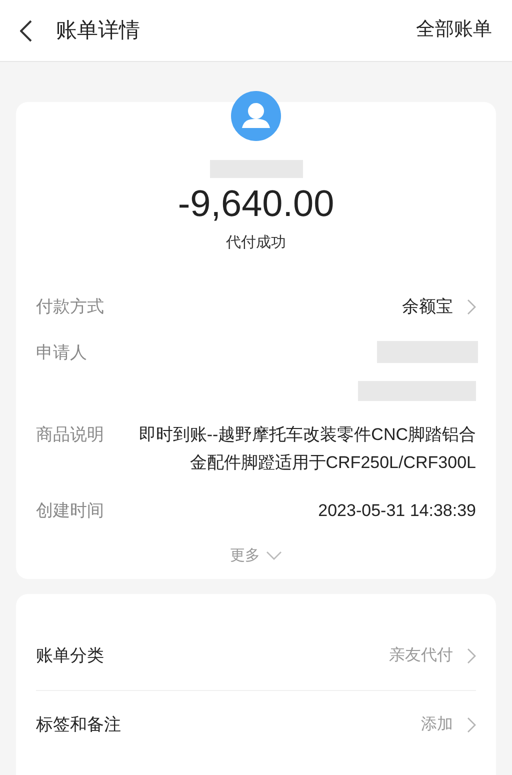  What do you see at coordinates (421, 656) in the screenshot?
I see `setting-value: 亲友代付` at bounding box center [421, 656].